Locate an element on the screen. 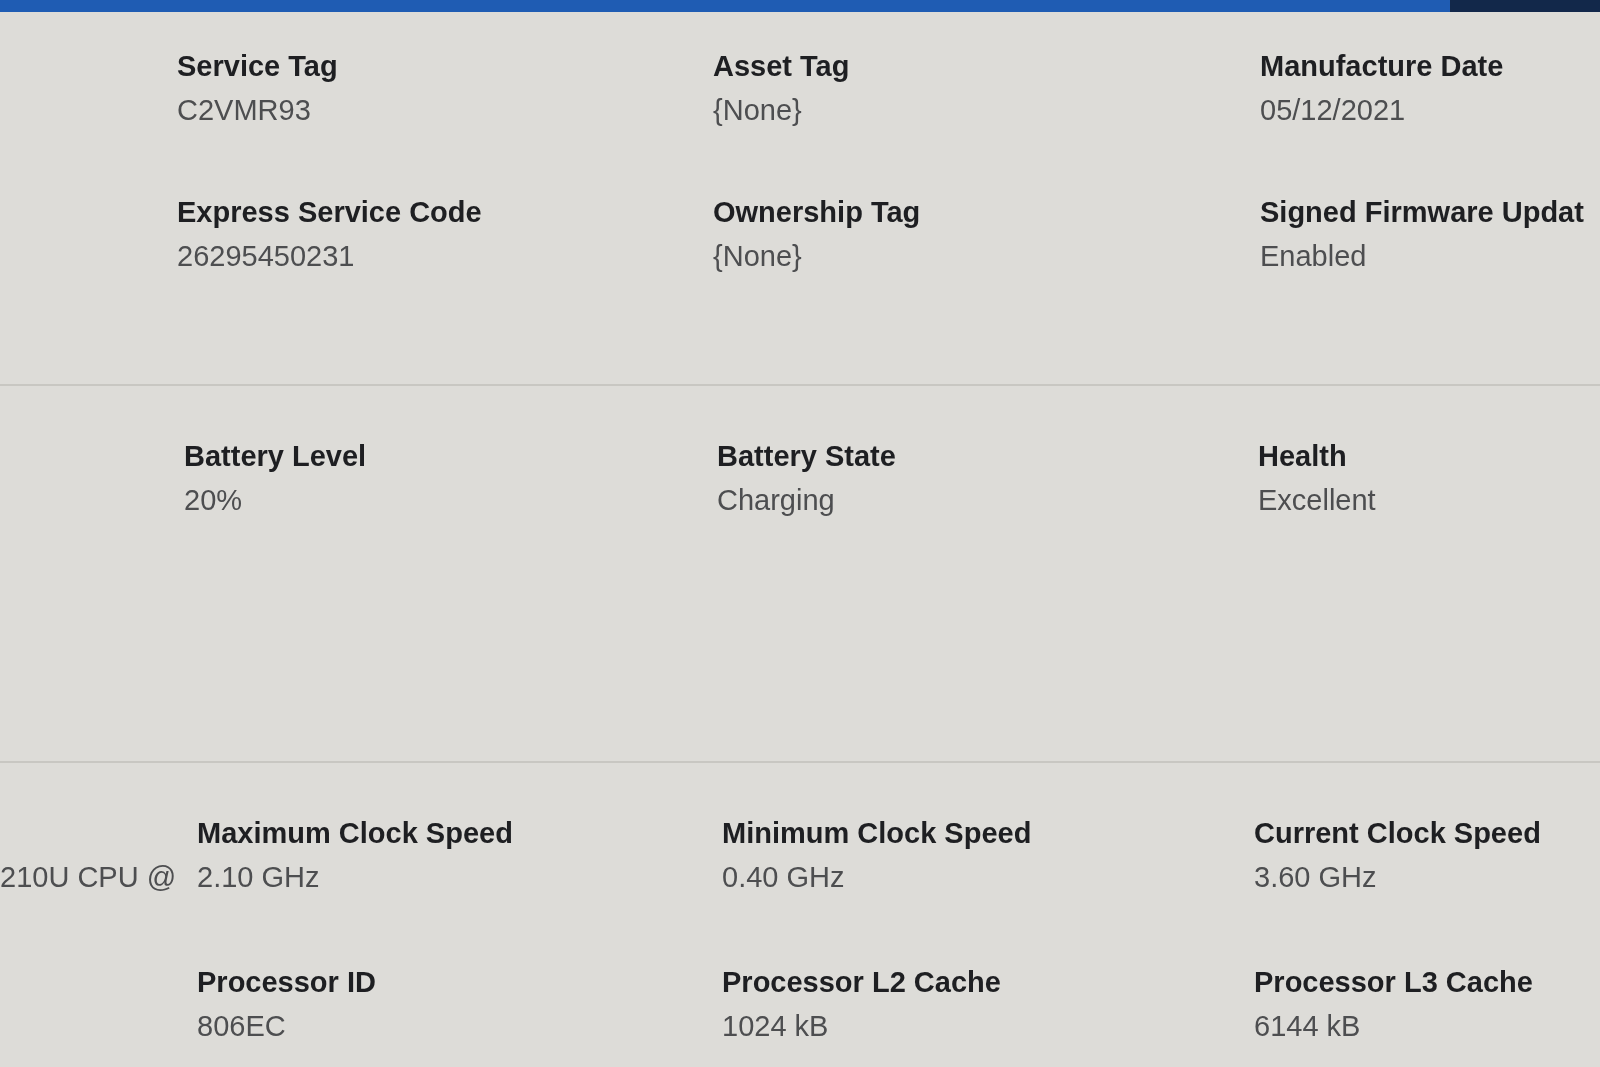 Image resolution: width=1600 pixels, height=1067 pixels. field-label: Signed Firmware Updat is located at coordinates (1422, 212).